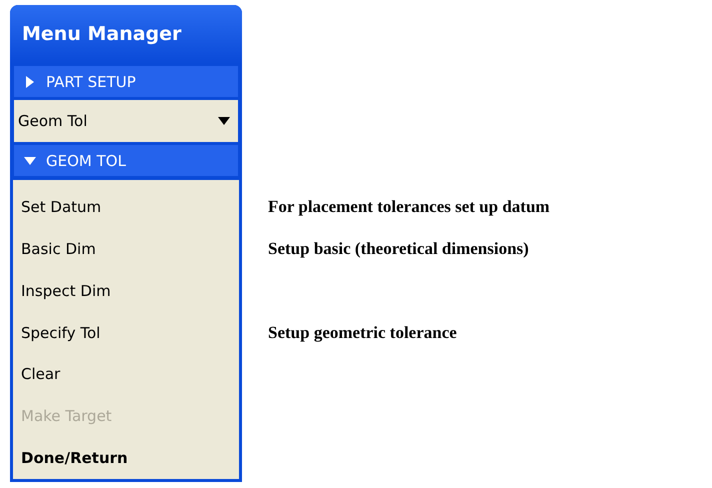 This screenshot has width=712, height=488. Describe the element at coordinates (224, 121) in the screenshot. I see `dropdown-caret-icon` at that location.